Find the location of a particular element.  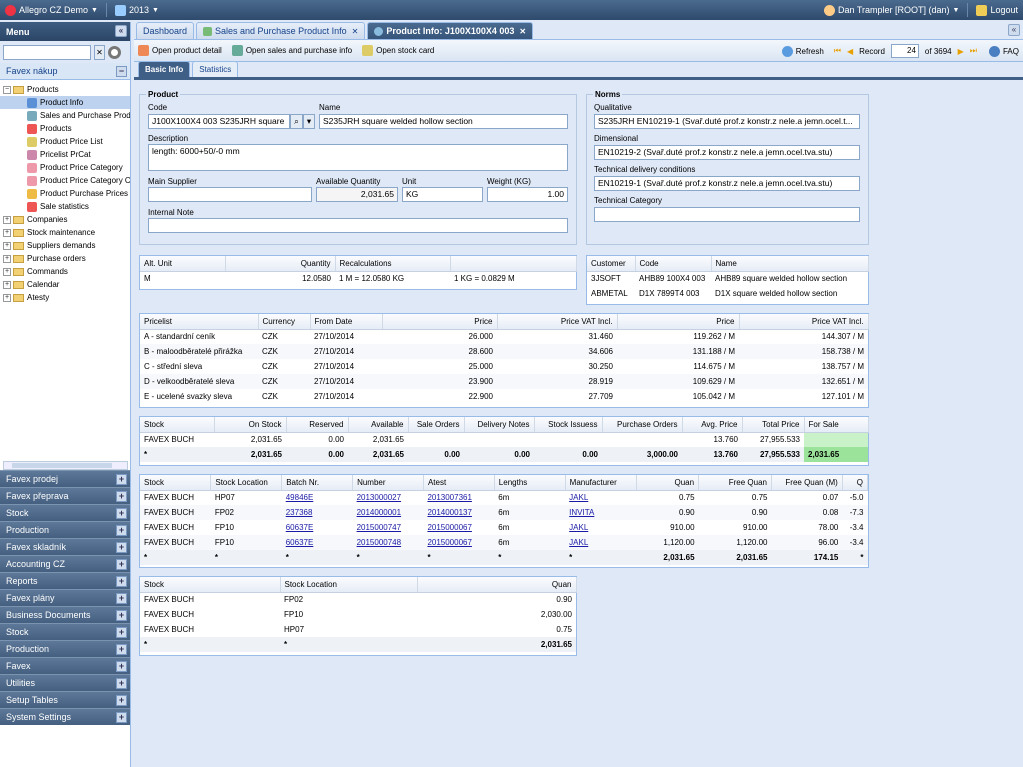

main-supplier-field is located at coordinates (230, 194).